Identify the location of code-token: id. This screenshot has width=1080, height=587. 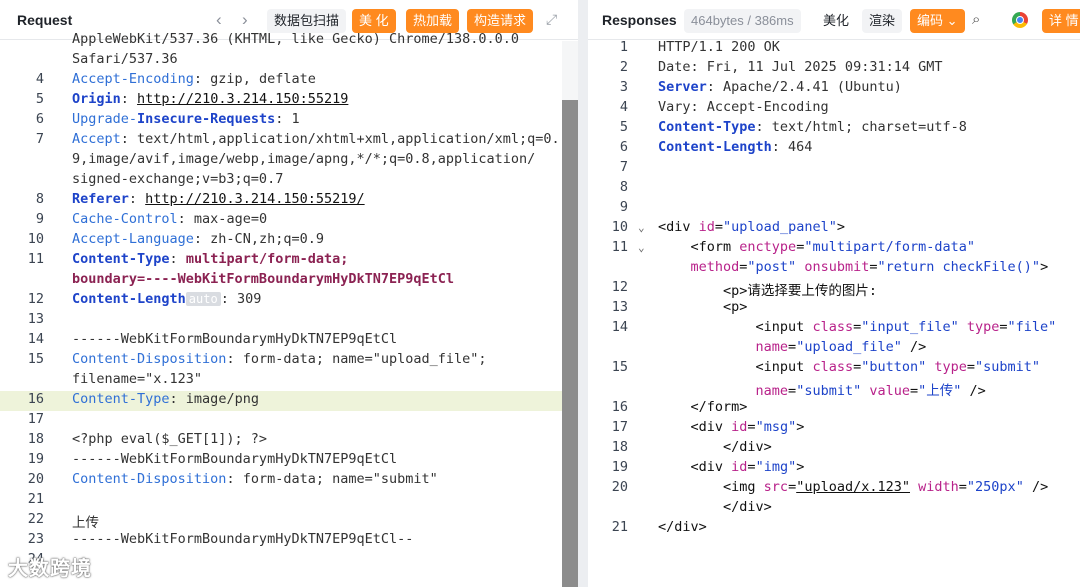
(739, 467).